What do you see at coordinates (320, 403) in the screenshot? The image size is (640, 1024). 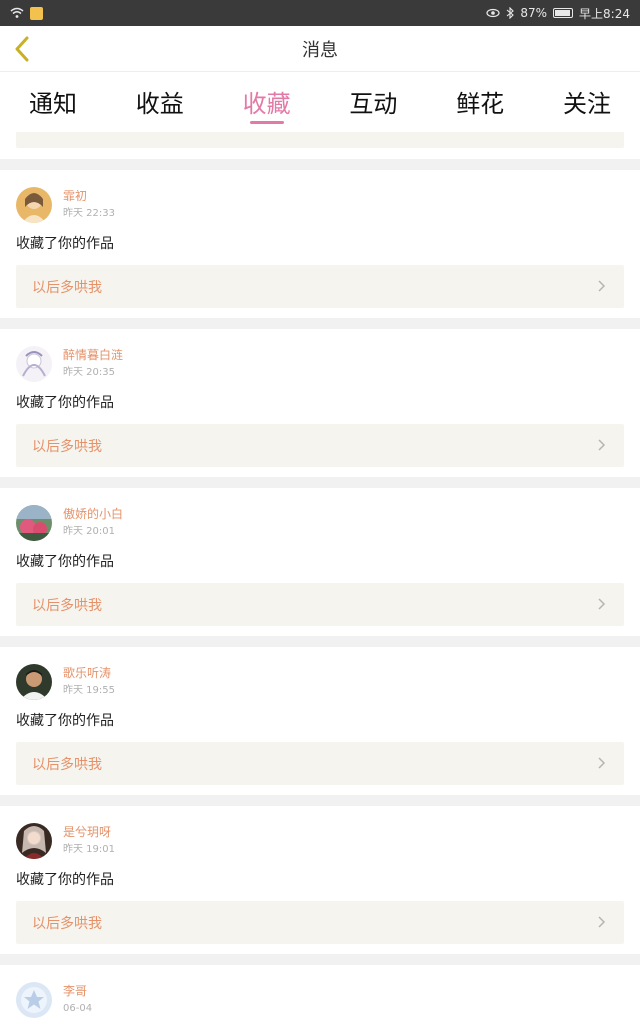 I see `notification-card: 醉情暮白涟 昨天 20:35 收藏了你的作品 以后多哄我` at bounding box center [320, 403].